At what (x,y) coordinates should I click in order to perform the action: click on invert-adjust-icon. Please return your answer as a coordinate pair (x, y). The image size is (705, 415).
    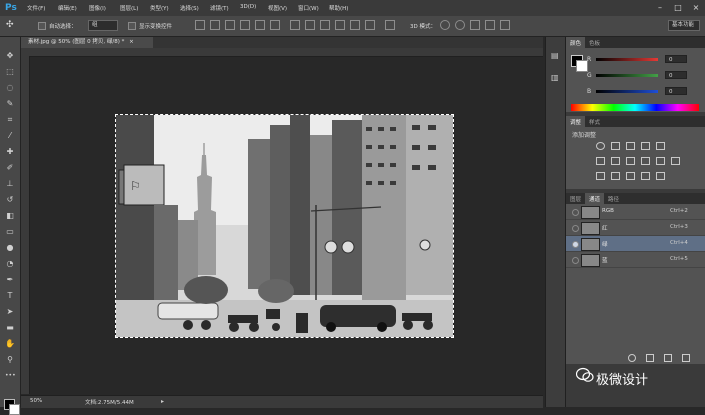
    Looking at the image, I should click on (600, 176).